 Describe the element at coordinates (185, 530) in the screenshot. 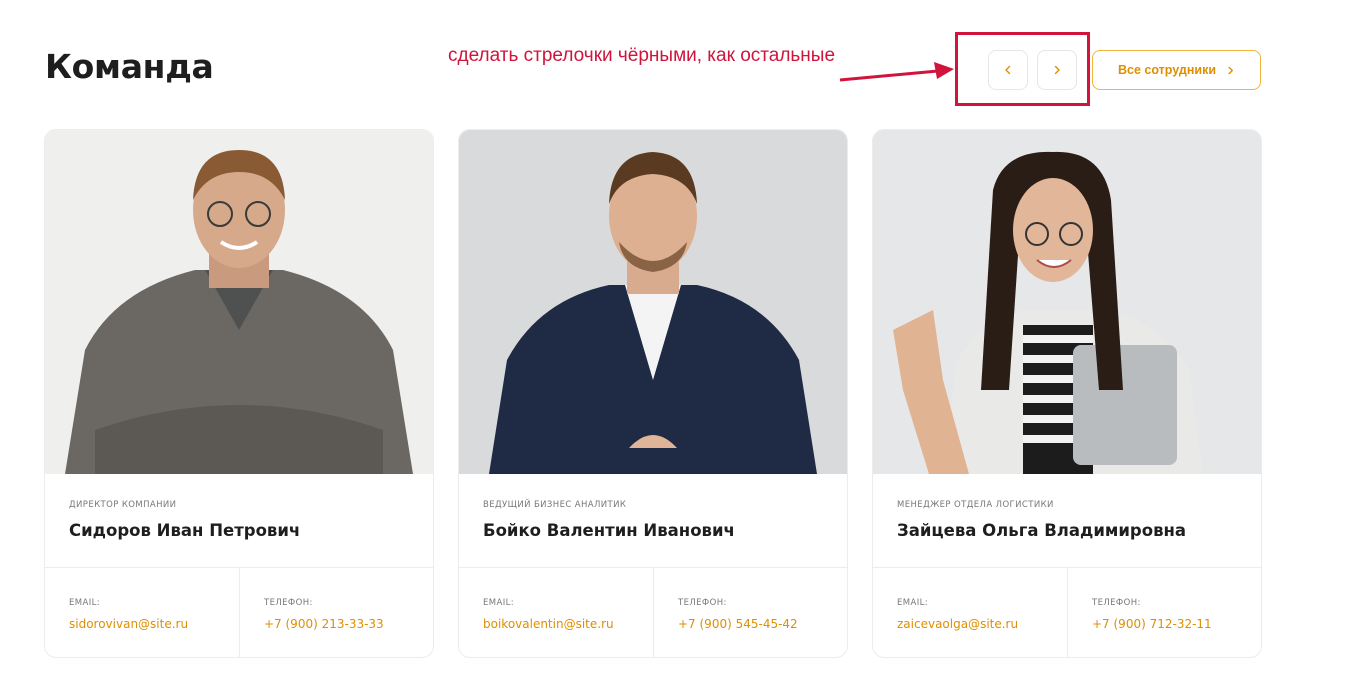

I see `employee-name: Сидоров Иван Петрович` at that location.